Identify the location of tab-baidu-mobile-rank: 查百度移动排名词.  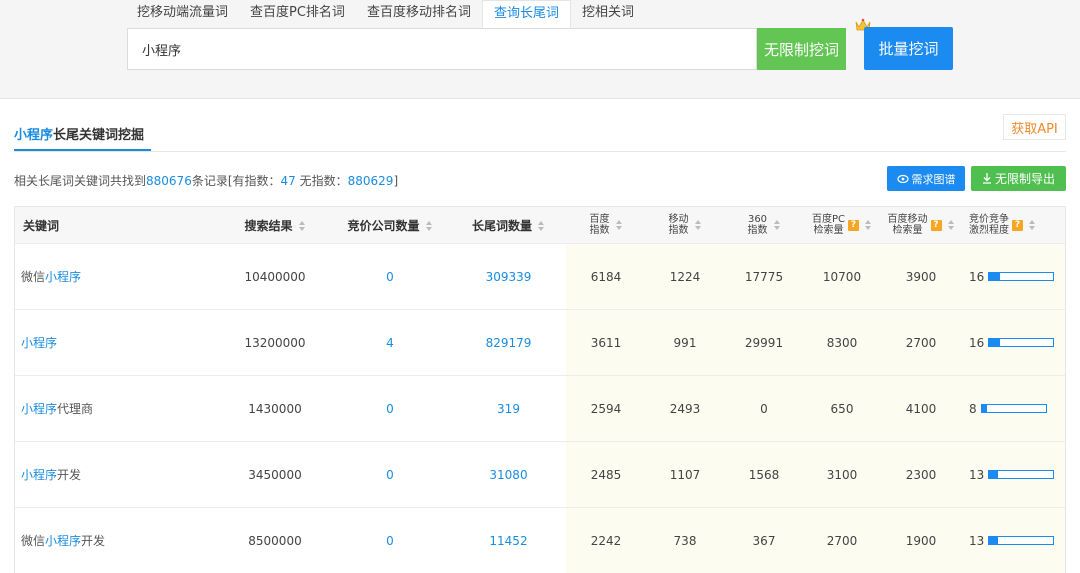
(419, 14).